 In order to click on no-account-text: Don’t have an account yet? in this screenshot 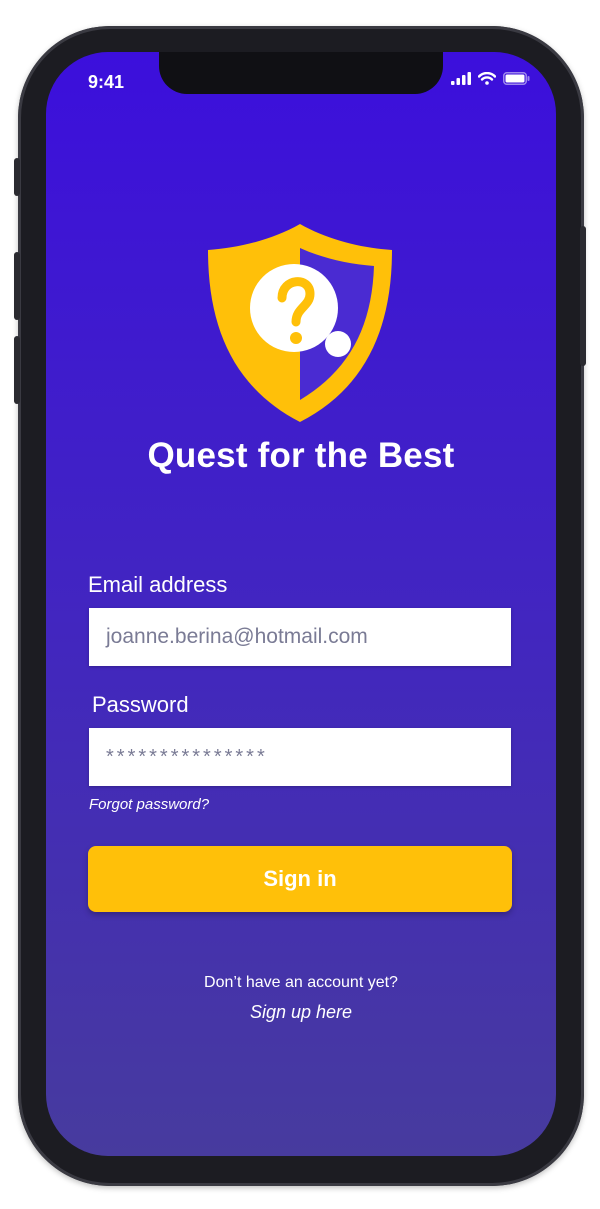, I will do `click(301, 982)`.